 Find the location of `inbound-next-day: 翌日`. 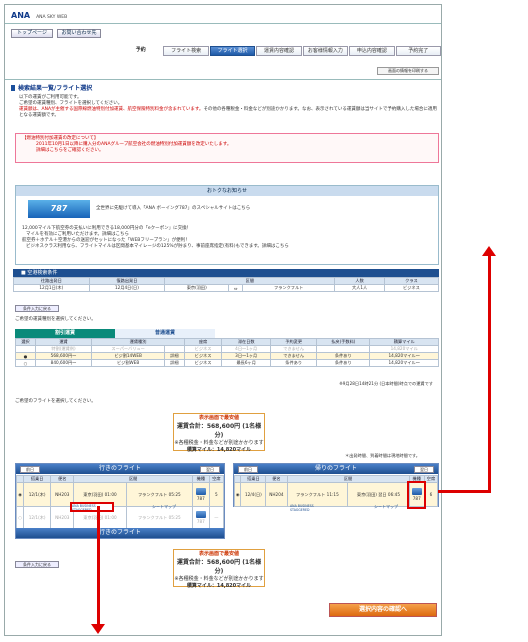

inbound-next-day: 翌日 is located at coordinates (424, 469).